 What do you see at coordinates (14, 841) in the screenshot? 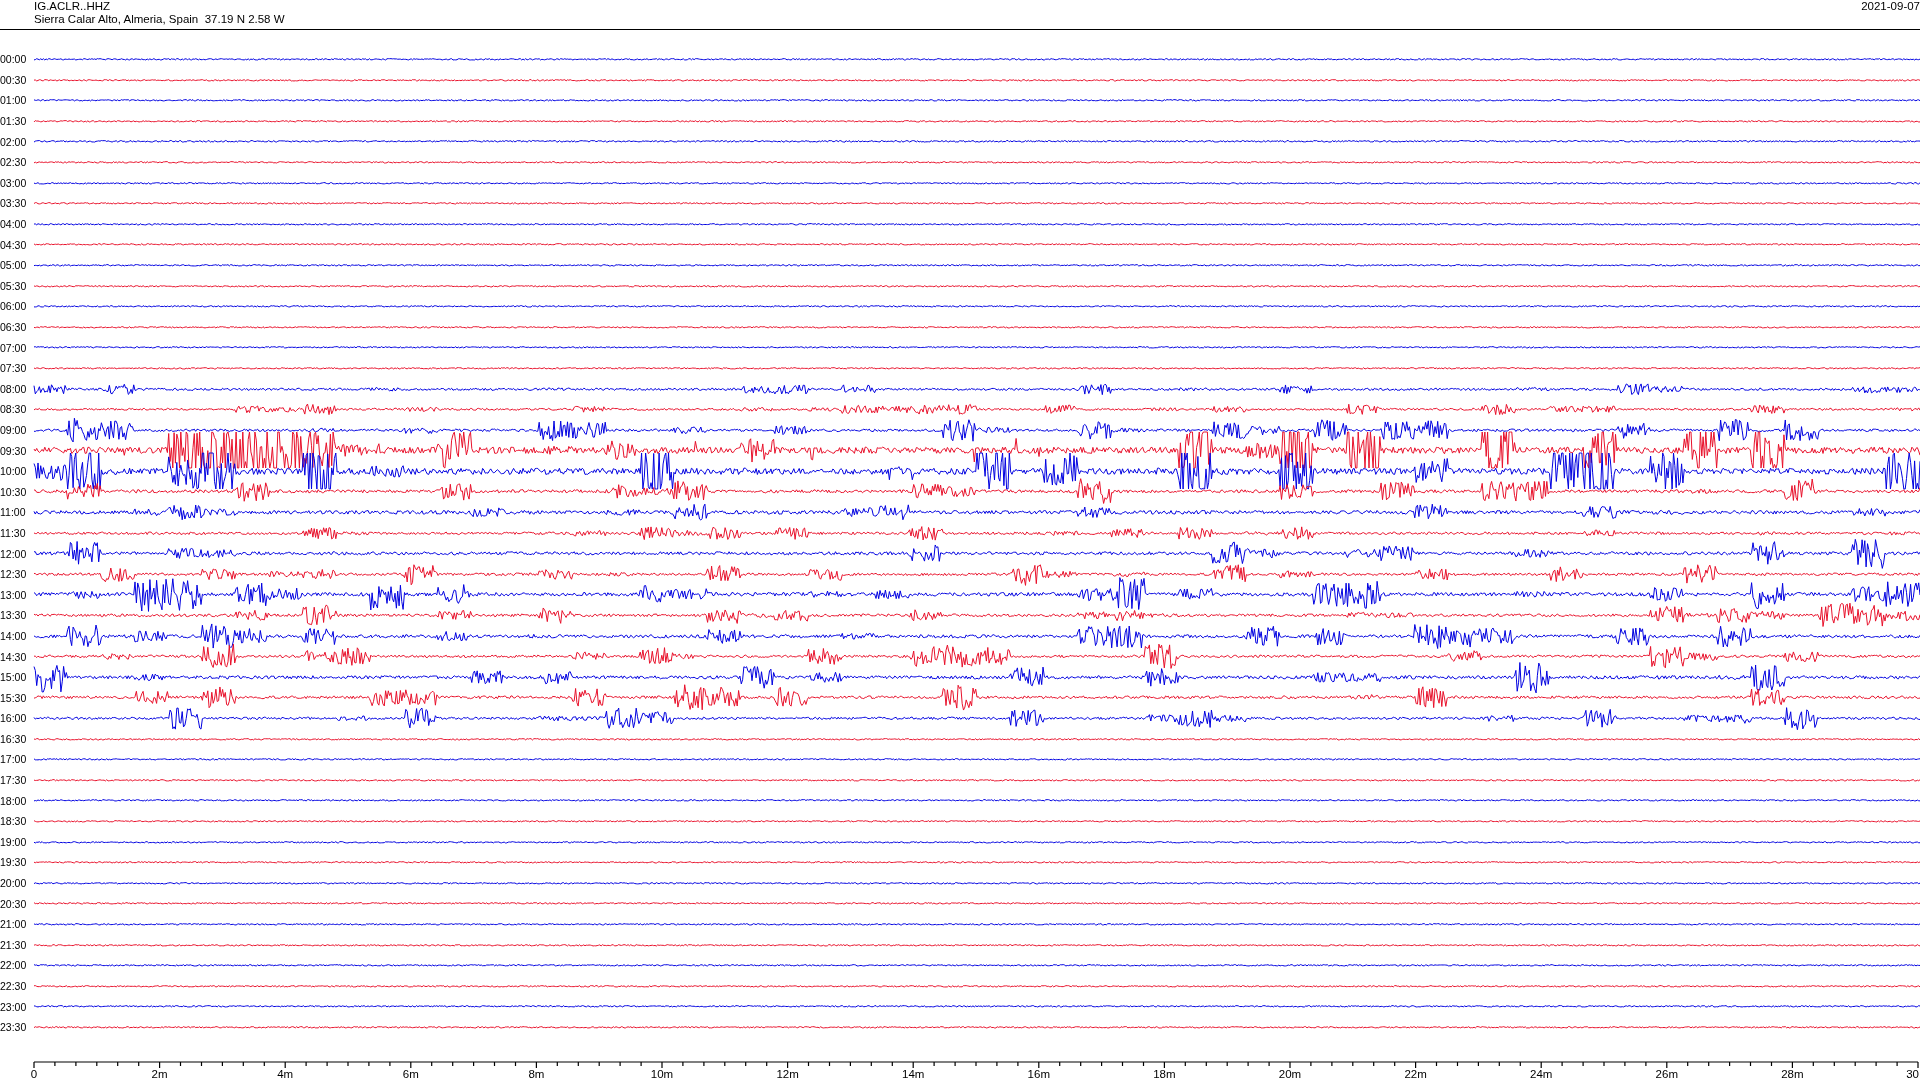
I see `time-label: 19:00` at bounding box center [14, 841].